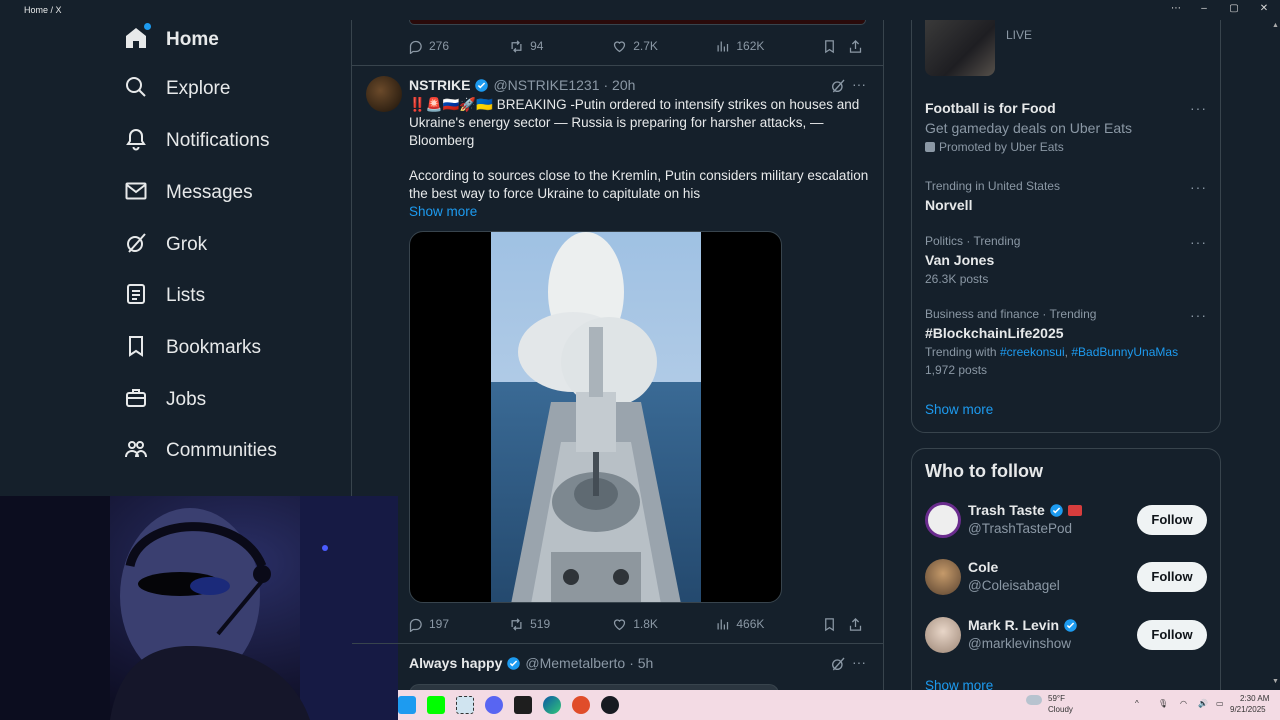 The width and height of the screenshot is (1280, 720). What do you see at coordinates (1264, 8) in the screenshot?
I see `close-button: ✕` at bounding box center [1264, 8].